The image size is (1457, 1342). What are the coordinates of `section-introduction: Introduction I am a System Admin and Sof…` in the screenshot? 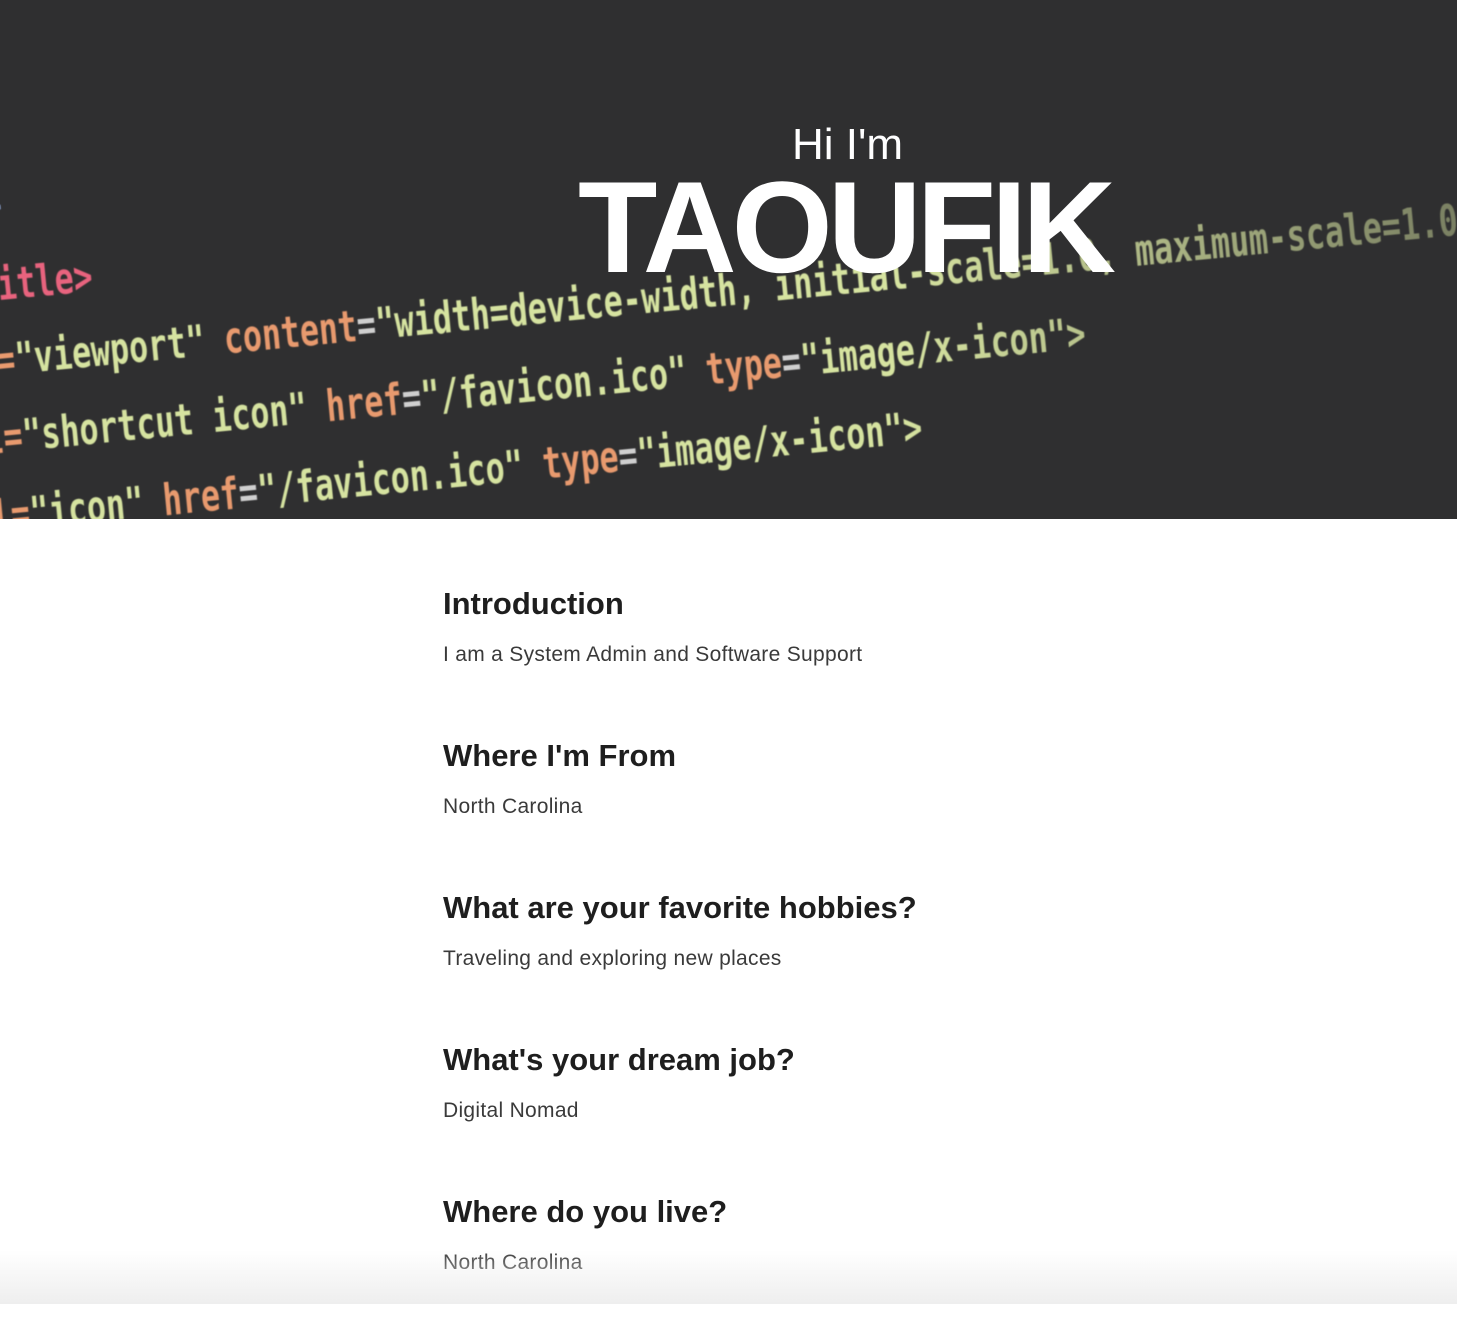 It's located at (793, 658).